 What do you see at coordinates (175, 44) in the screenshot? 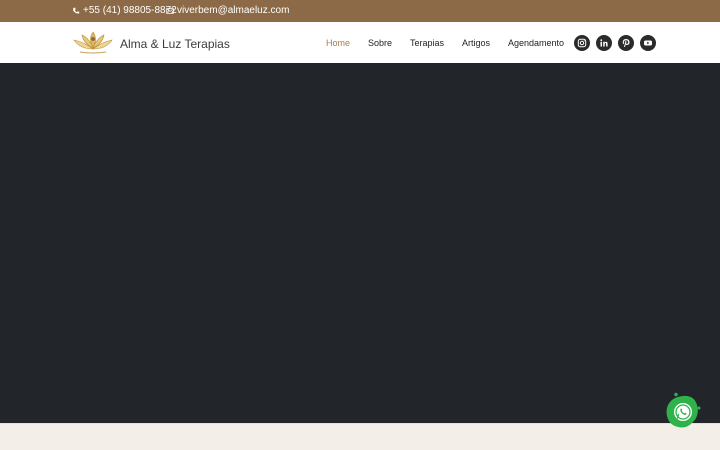
I see `brand-name: Alma & Luz Terapias` at bounding box center [175, 44].